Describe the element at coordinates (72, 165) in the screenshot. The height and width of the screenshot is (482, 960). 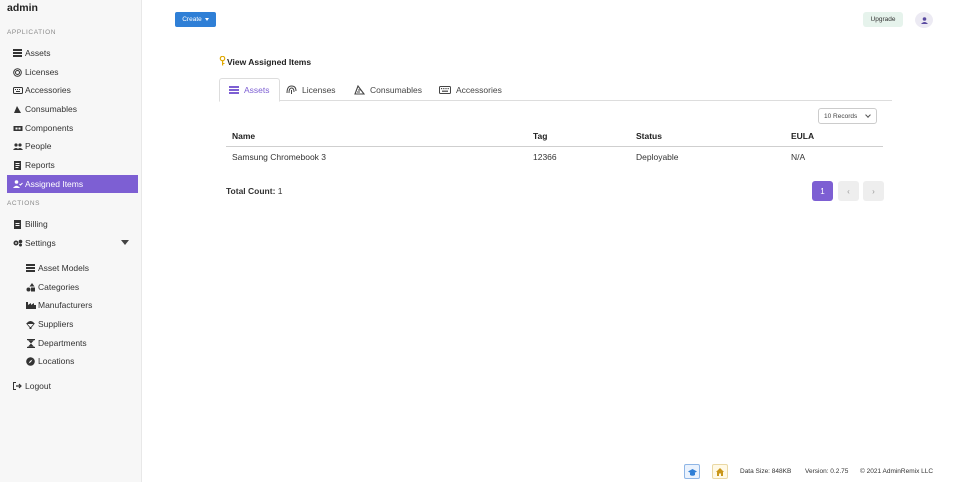
I see `sidebar-item-reports: Reports` at that location.